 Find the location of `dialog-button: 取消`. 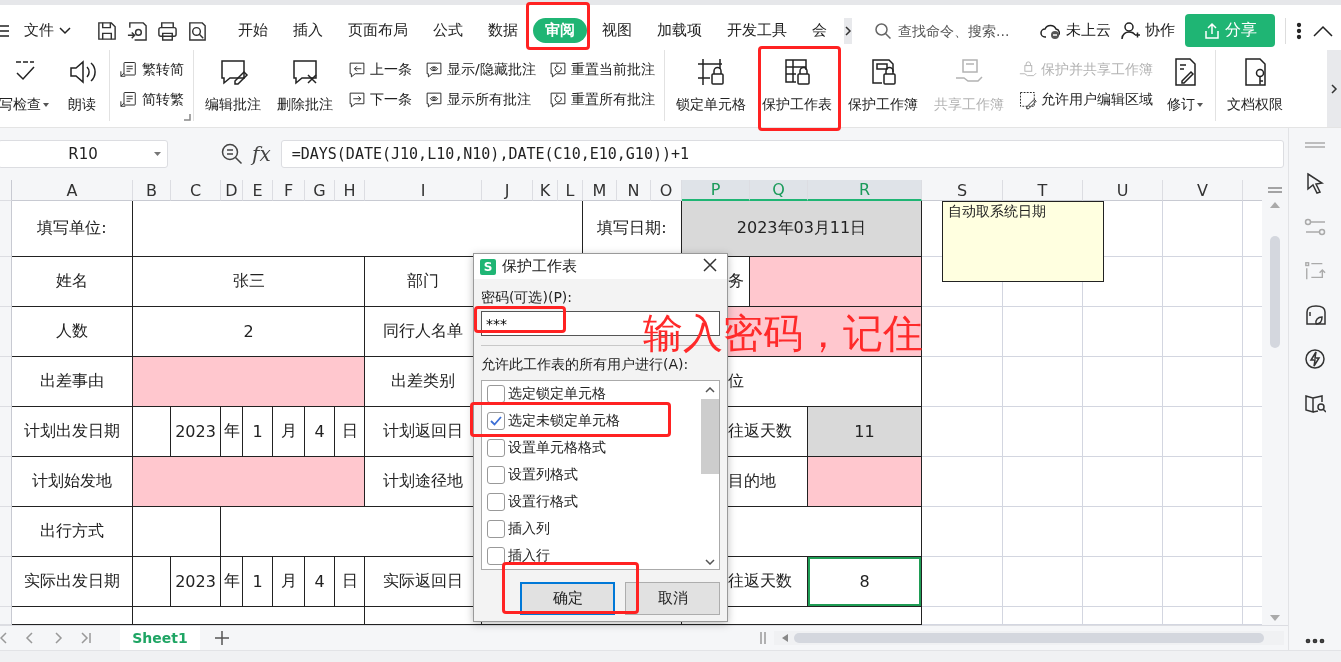

dialog-button: 取消 is located at coordinates (672, 598).